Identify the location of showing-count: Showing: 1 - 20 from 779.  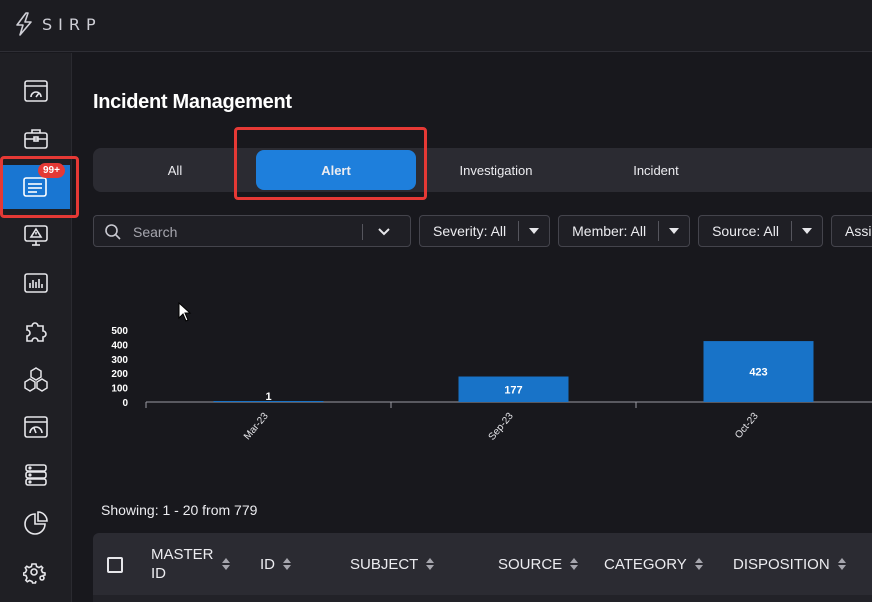
(179, 510).